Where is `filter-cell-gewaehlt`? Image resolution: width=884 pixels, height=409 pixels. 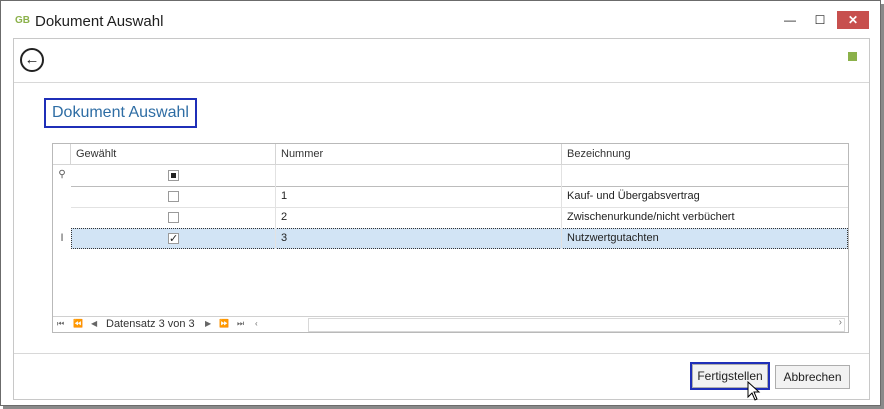 filter-cell-gewaehlt is located at coordinates (173, 175).